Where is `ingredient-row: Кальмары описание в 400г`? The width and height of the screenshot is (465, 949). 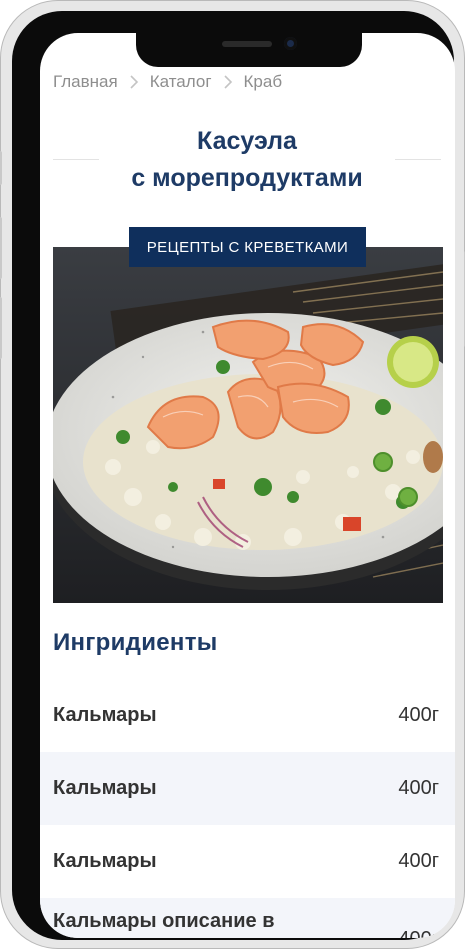
ingredient-row: Кальмары описание в 400г is located at coordinates (247, 918).